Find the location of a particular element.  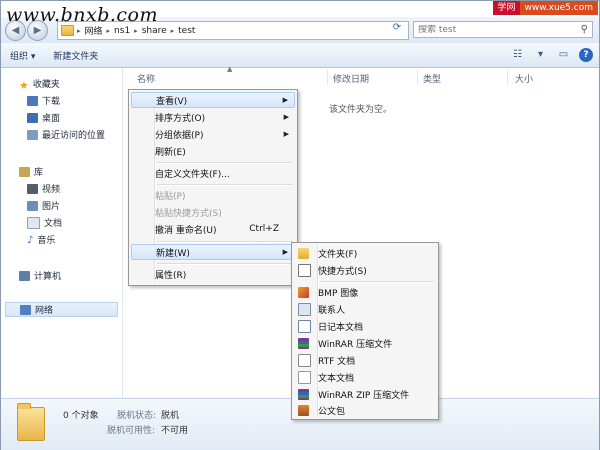

menu-item-paste-shortcut: 粘贴快捷方式(S) is located at coordinates (213, 212).